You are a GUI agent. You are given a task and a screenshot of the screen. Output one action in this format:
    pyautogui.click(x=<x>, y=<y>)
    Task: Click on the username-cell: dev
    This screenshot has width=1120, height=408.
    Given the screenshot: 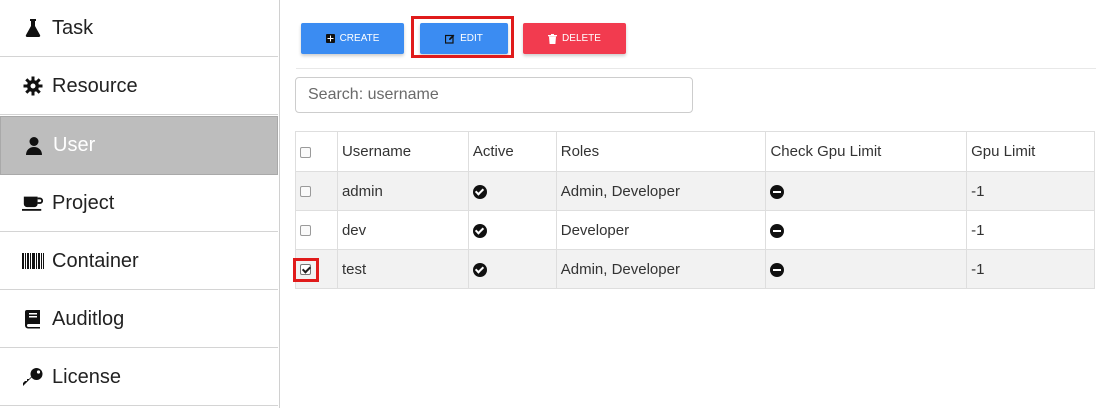 What is the action you would take?
    pyautogui.click(x=402, y=230)
    